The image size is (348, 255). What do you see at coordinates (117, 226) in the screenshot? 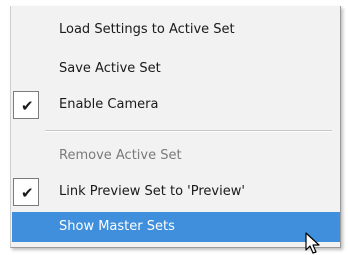
I see `menu-item-label: Show Master Sets` at bounding box center [117, 226].